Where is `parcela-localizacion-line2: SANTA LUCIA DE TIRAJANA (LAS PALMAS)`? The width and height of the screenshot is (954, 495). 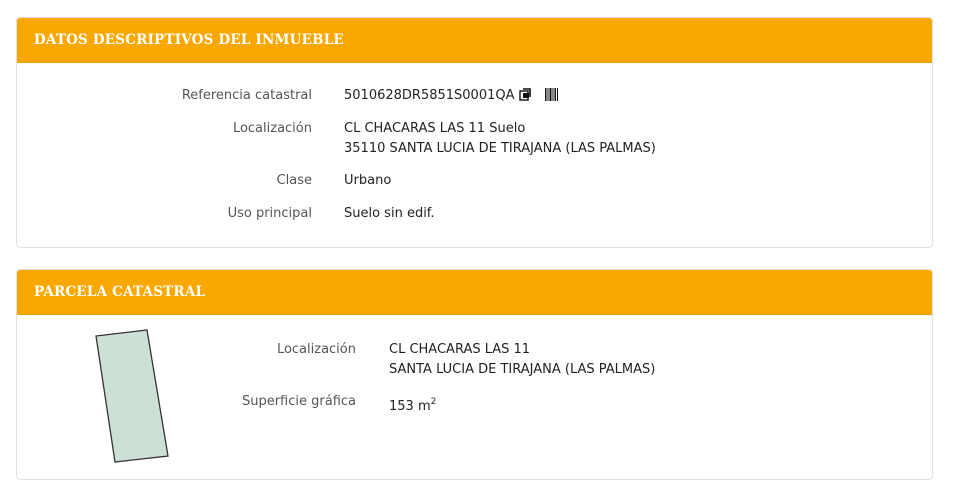
parcela-localizacion-line2: SANTA LUCIA DE TIRAJANA (LAS PALMAS) is located at coordinates (522, 369).